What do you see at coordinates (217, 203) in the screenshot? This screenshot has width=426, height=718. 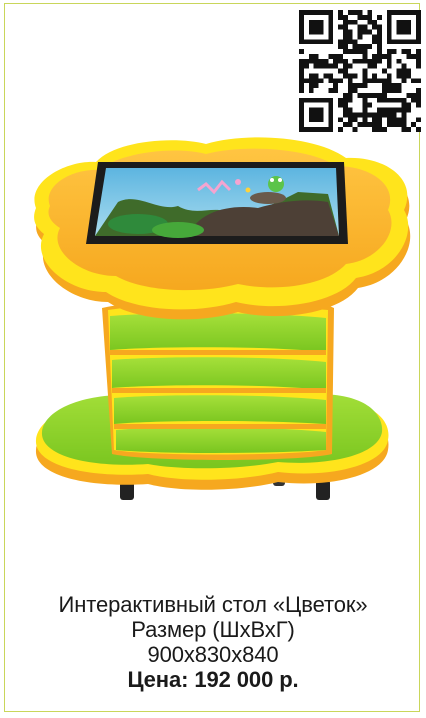 I see `touch-screen` at bounding box center [217, 203].